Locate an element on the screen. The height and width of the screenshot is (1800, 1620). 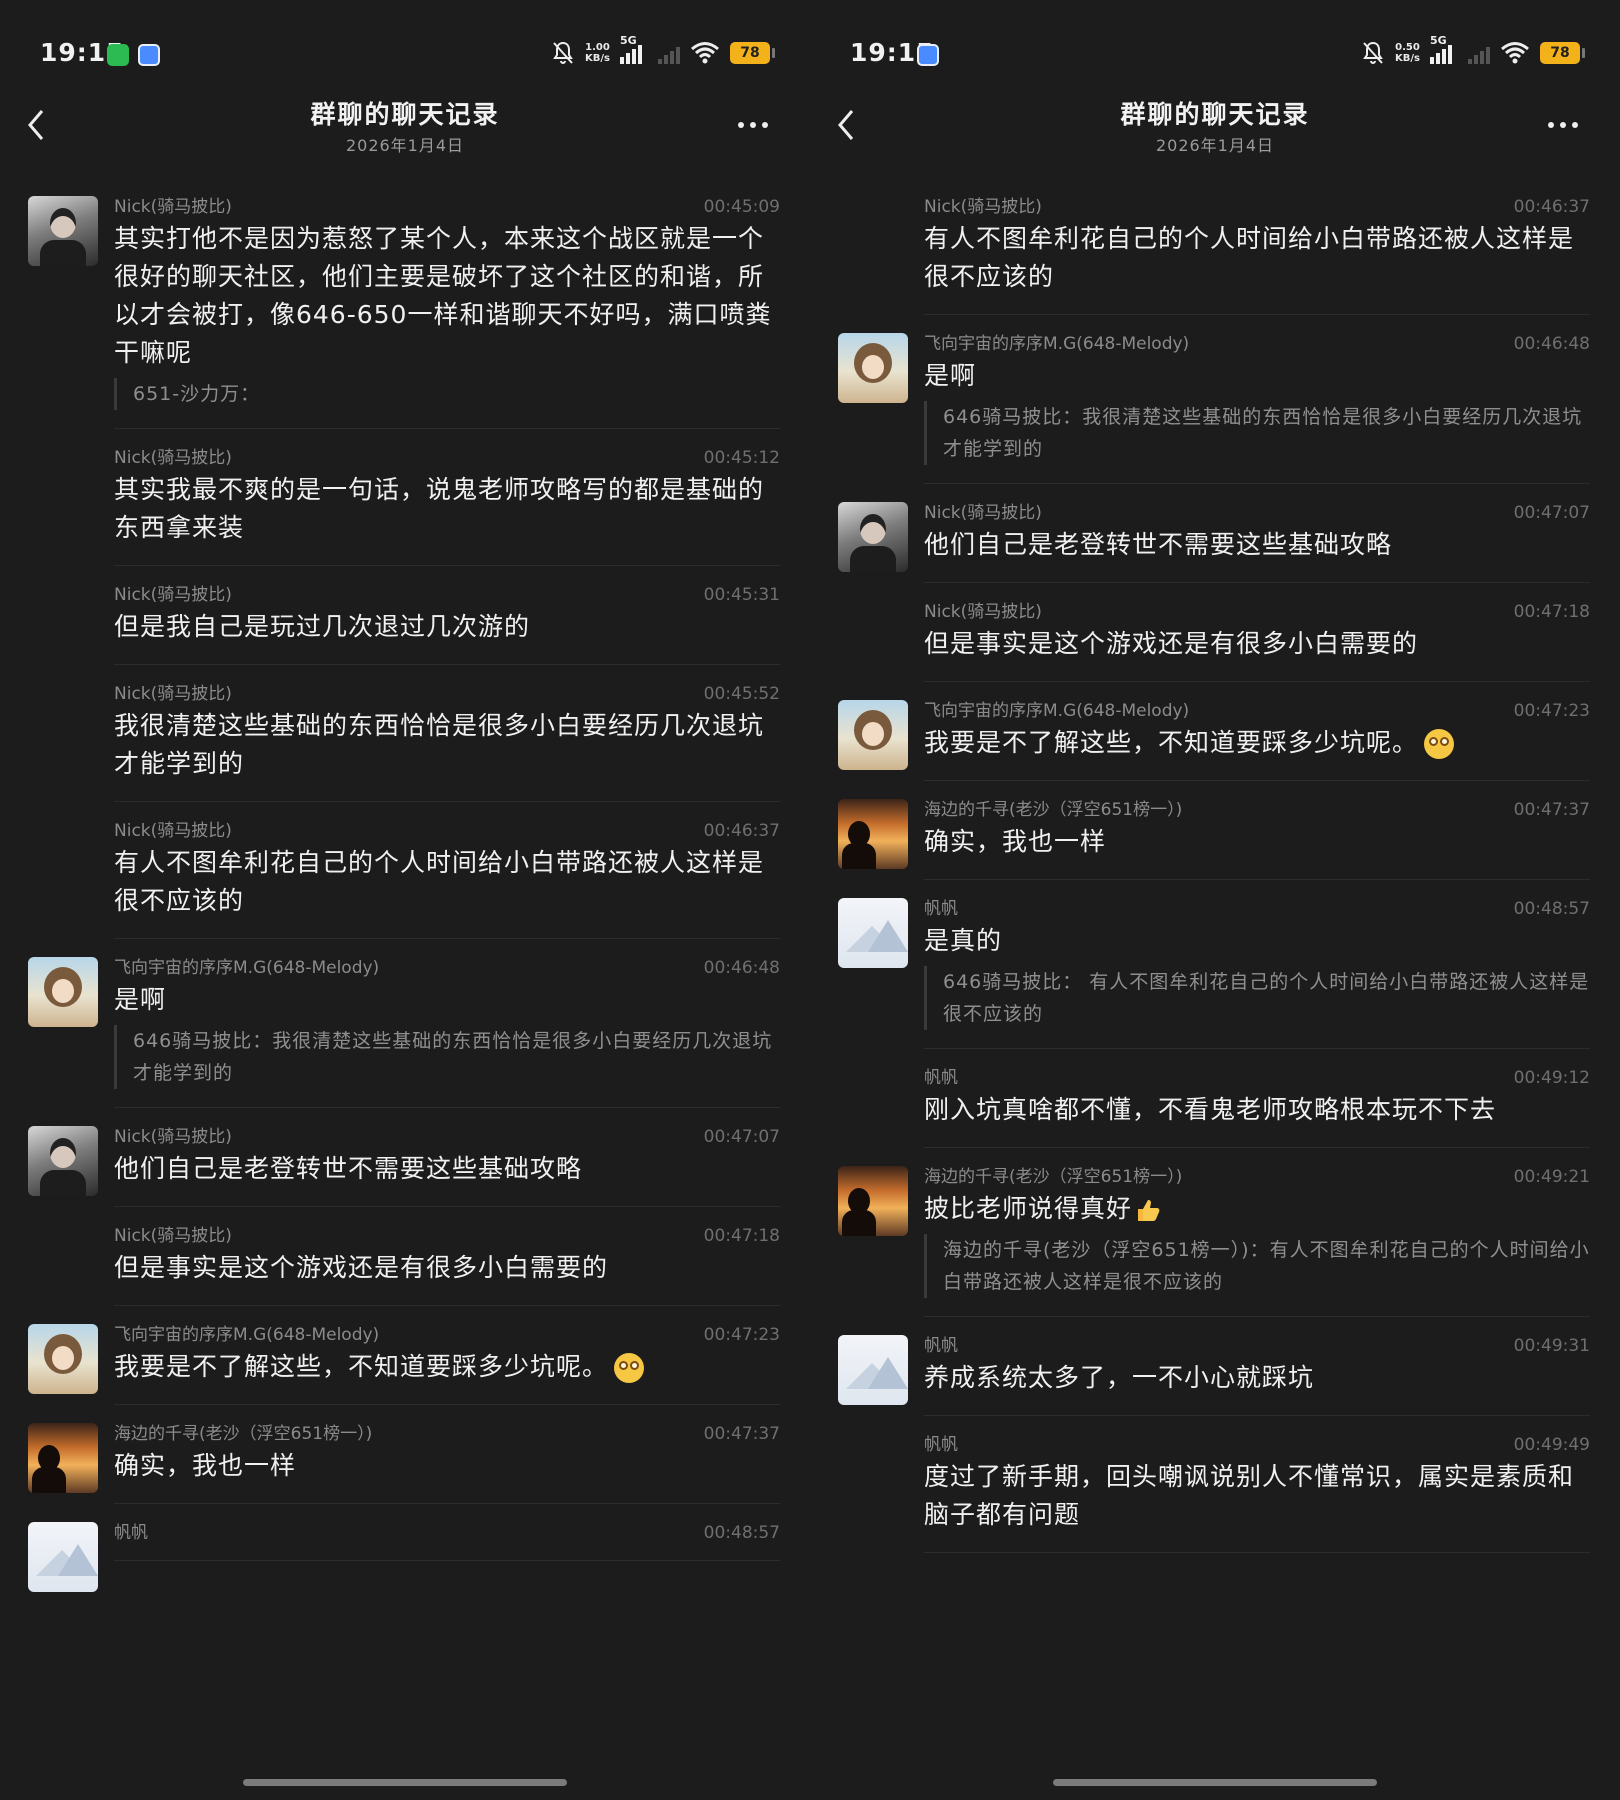
message-text: 有人不图牟利花自己的个人时间给小白带路还被人这样是很不应该的 is located at coordinates (1257, 258).